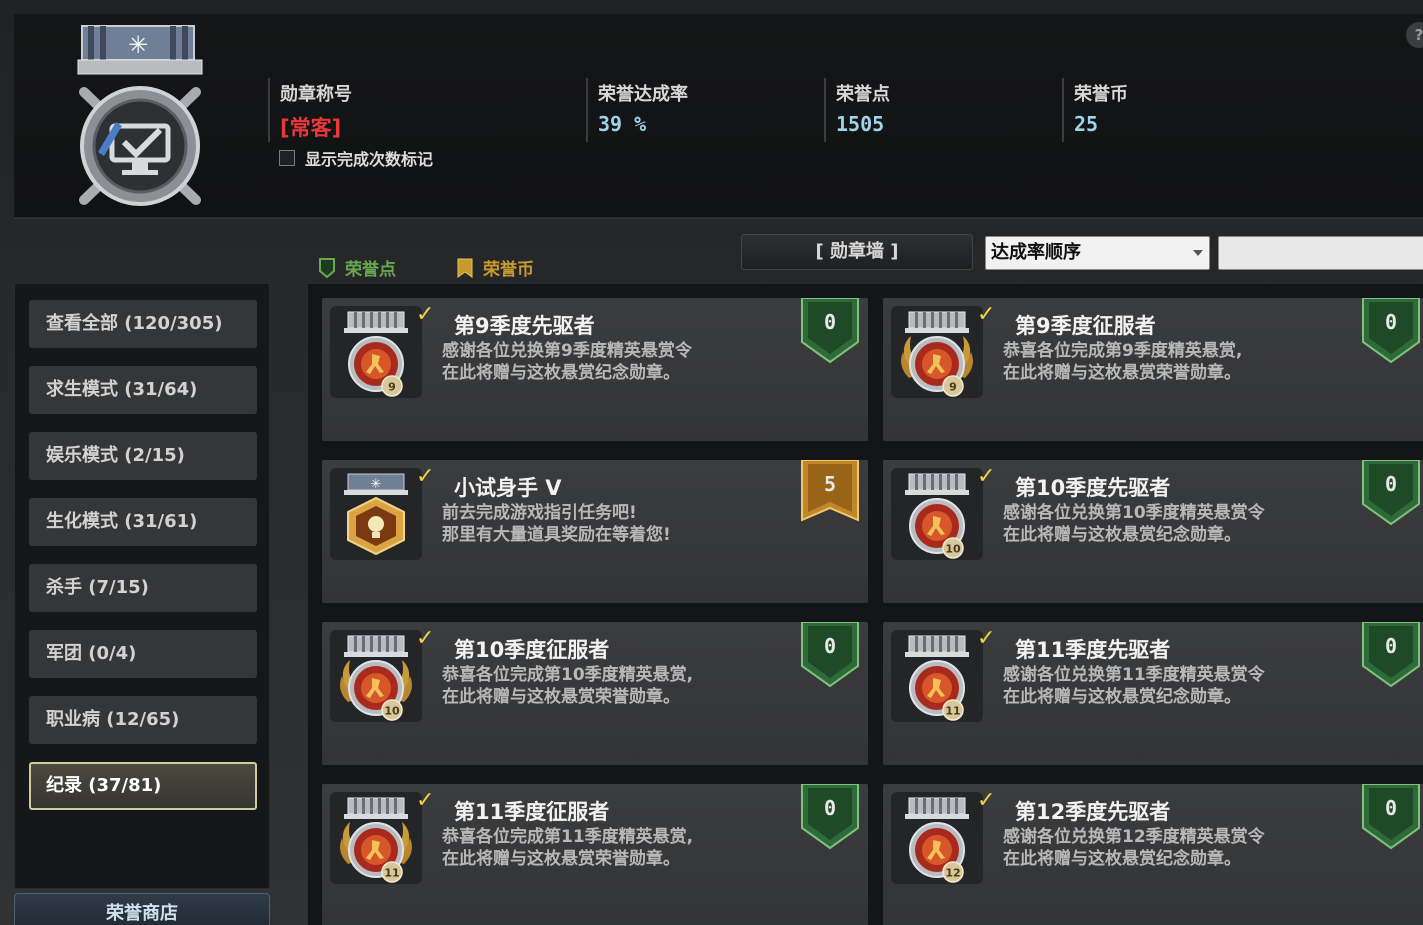  I want to click on category-entertainment: 娱乐模式 (2/15), so click(143, 456).